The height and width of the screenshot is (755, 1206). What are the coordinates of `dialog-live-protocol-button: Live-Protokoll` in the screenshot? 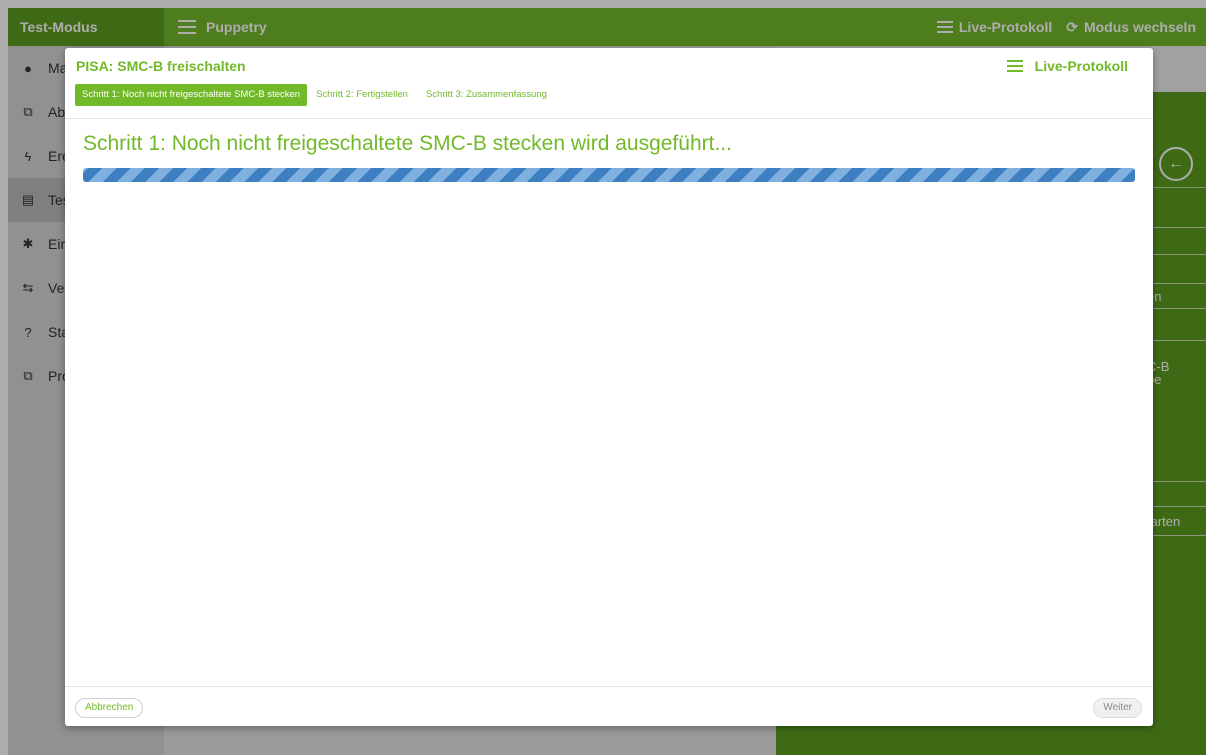 It's located at (1067, 66).